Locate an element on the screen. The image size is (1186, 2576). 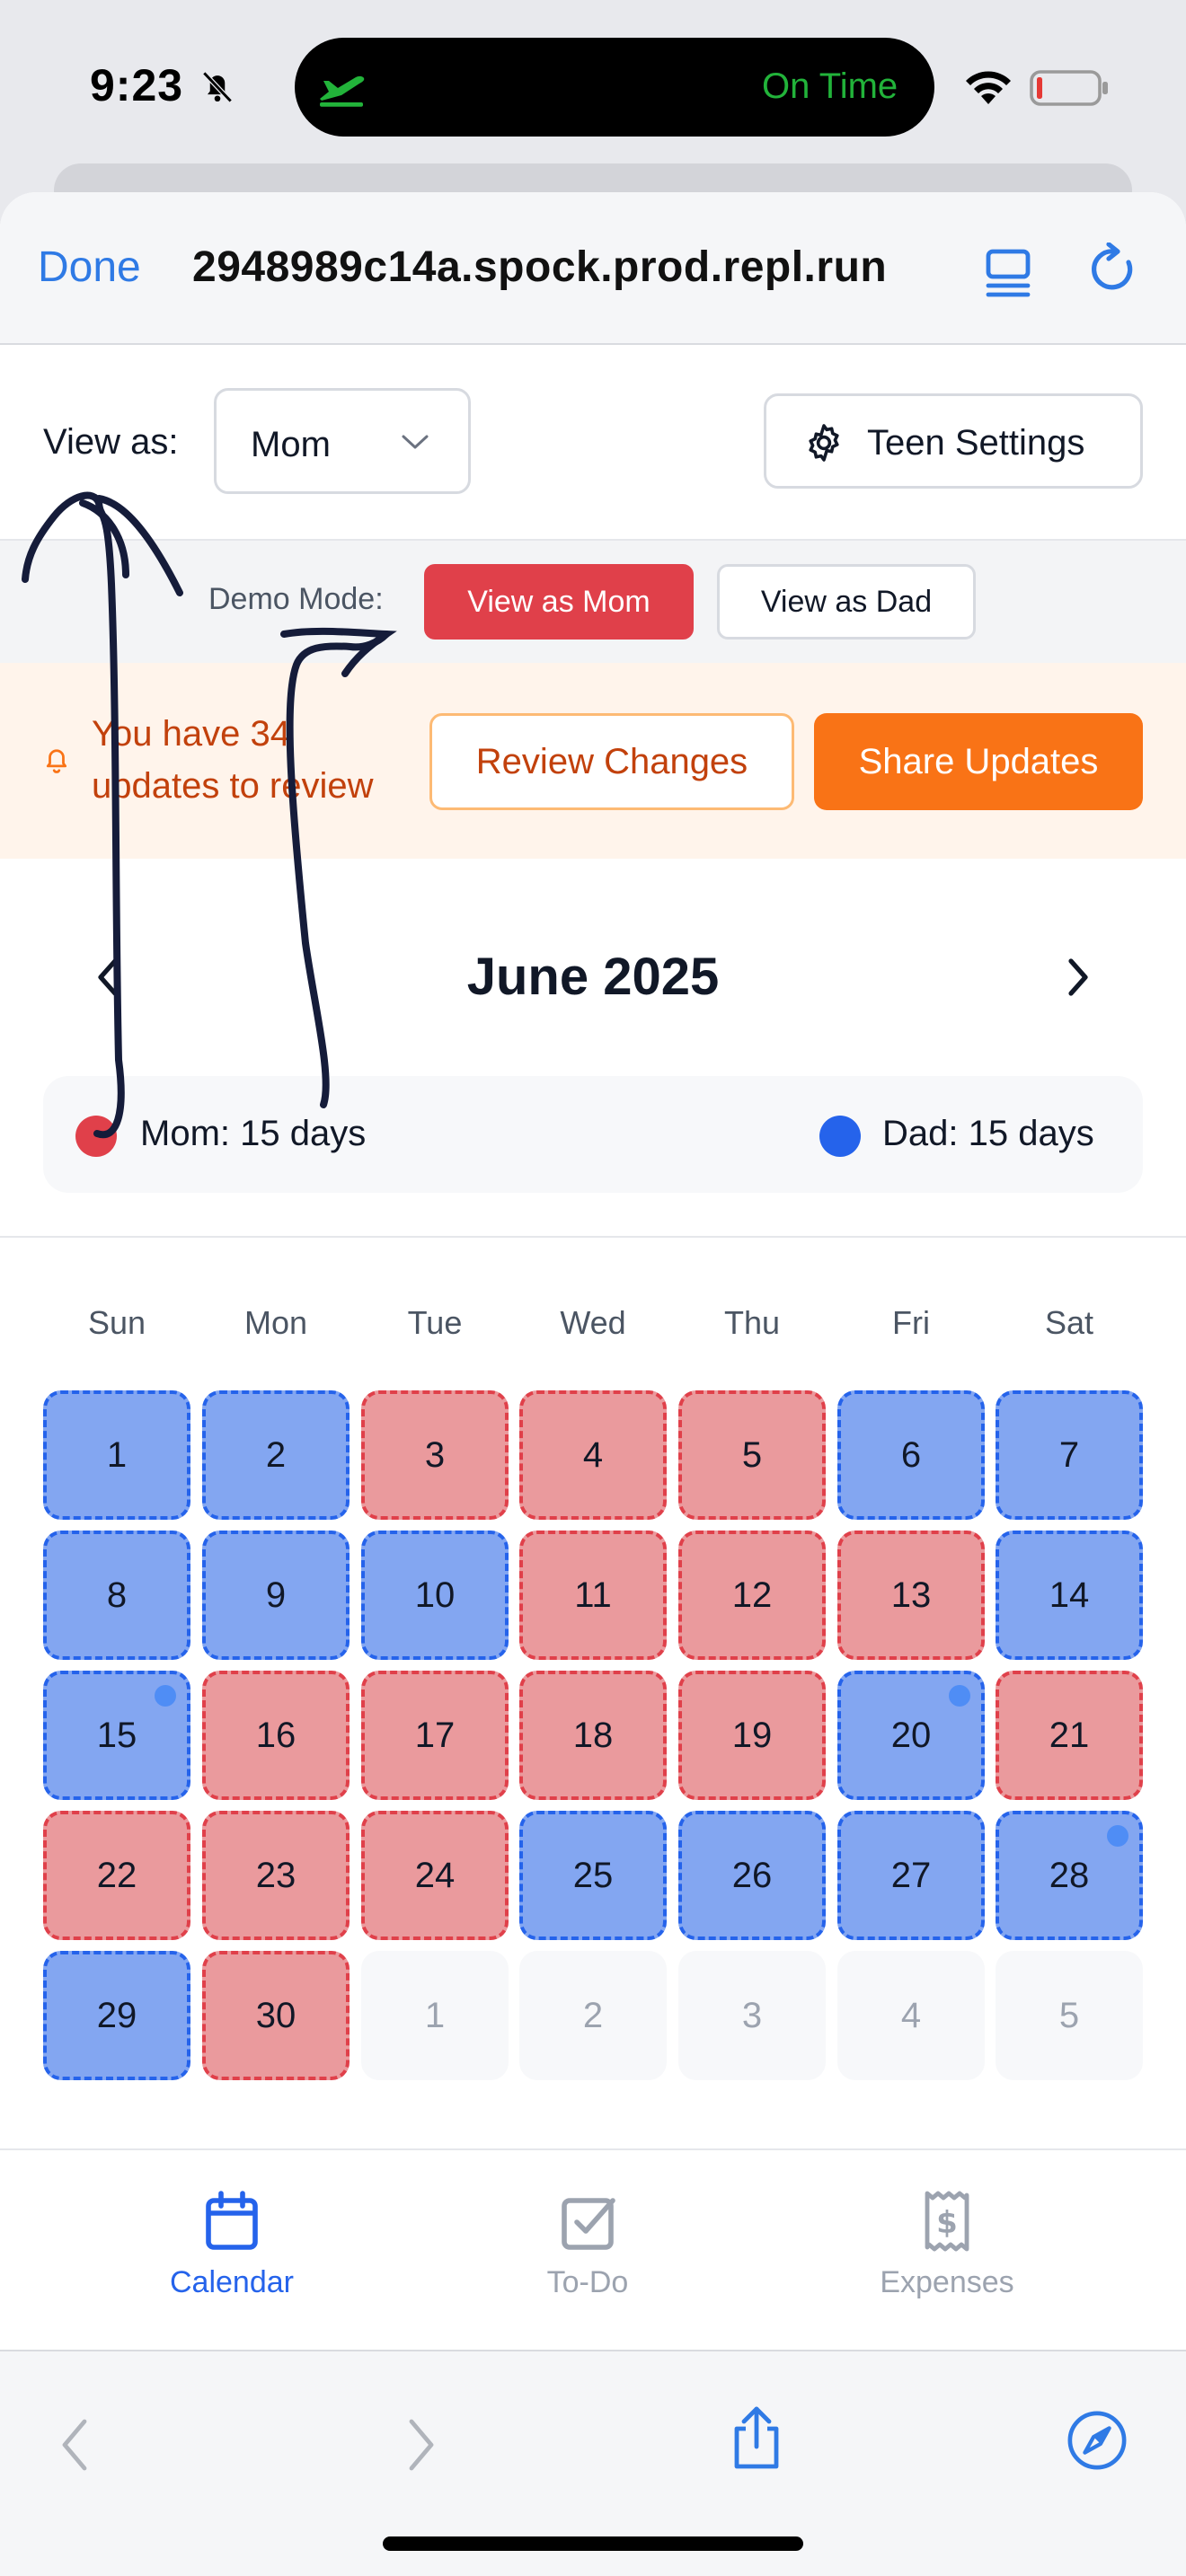
view-as-mom-button: View as Mom is located at coordinates (559, 602).